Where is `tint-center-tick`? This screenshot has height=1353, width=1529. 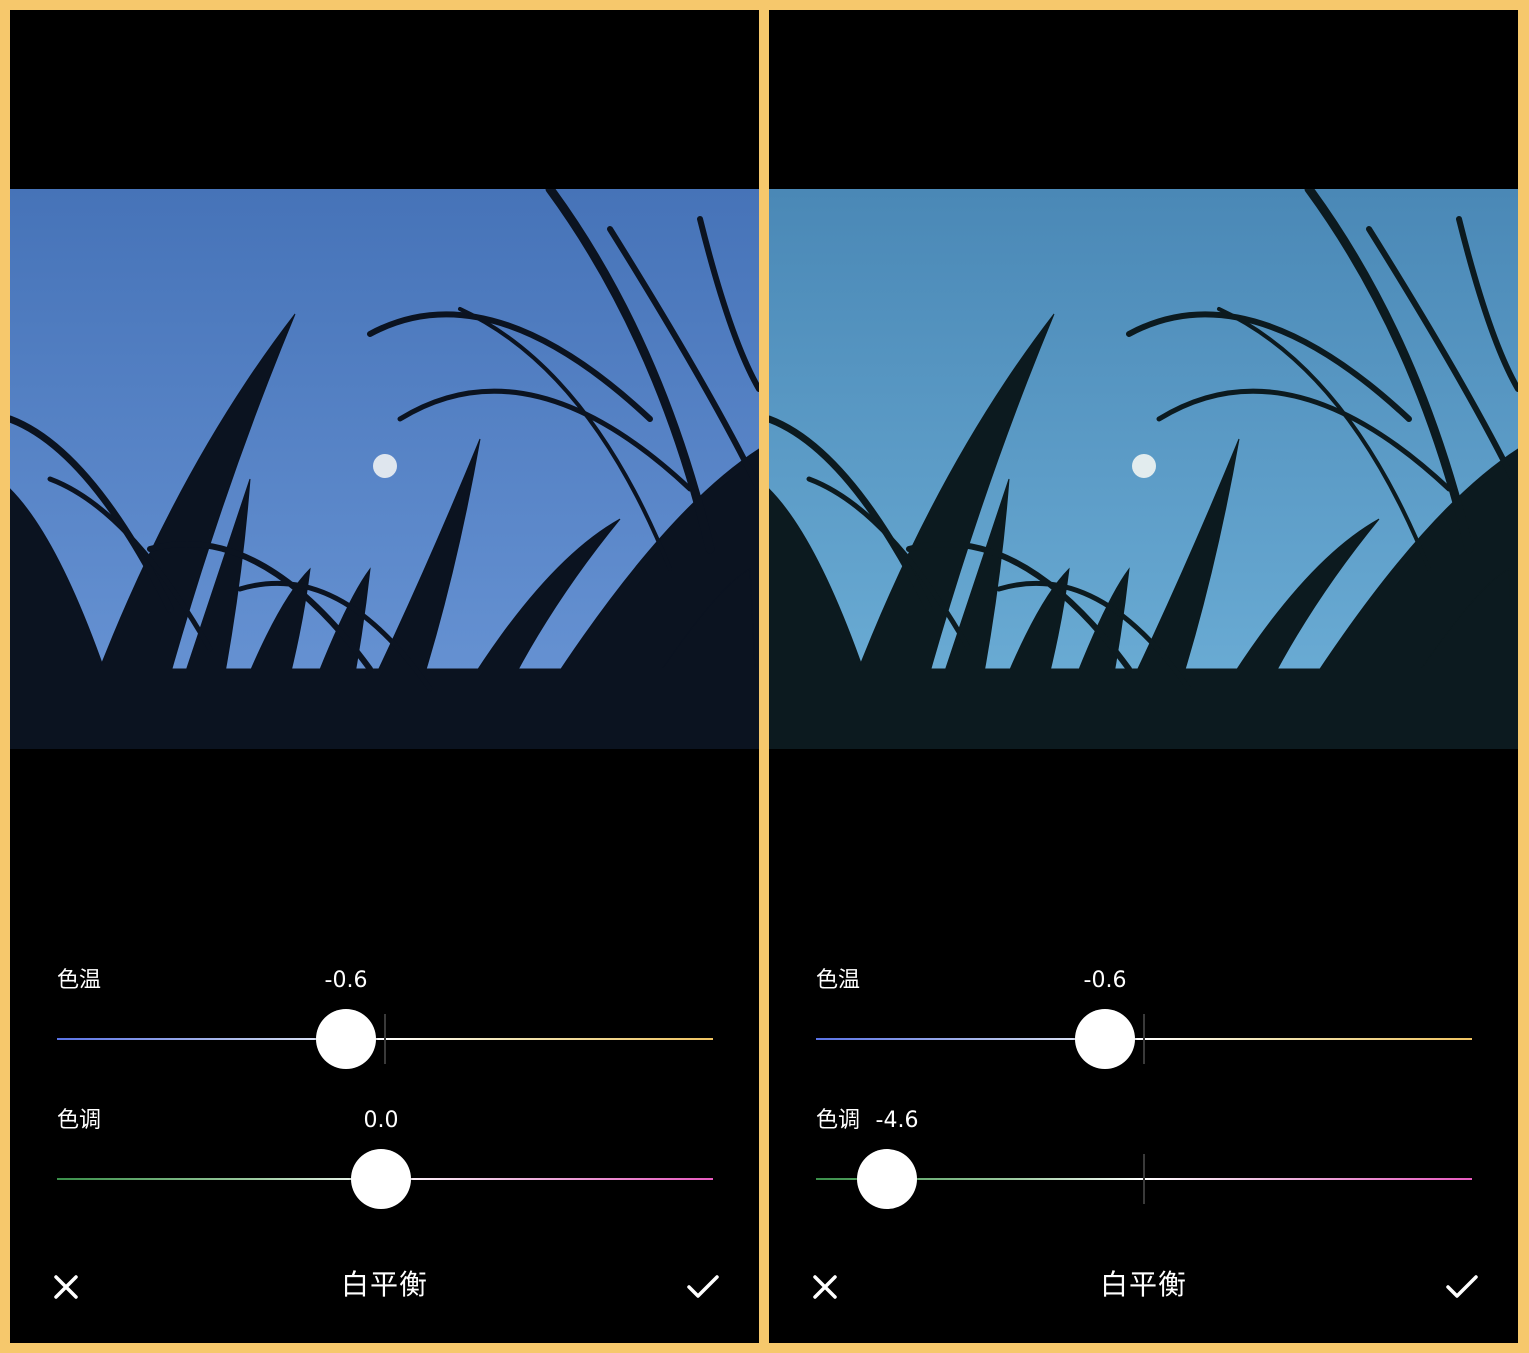
tint-center-tick is located at coordinates (1144, 1179).